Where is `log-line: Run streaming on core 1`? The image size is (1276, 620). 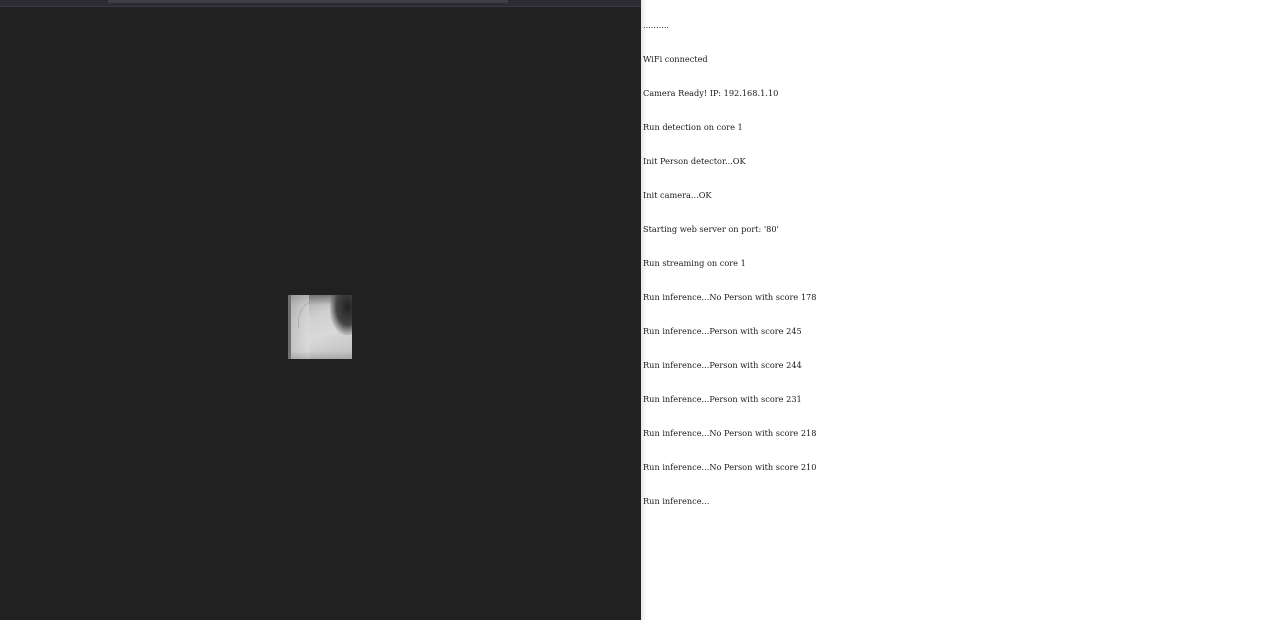 log-line: Run streaming on core 1 is located at coordinates (694, 262).